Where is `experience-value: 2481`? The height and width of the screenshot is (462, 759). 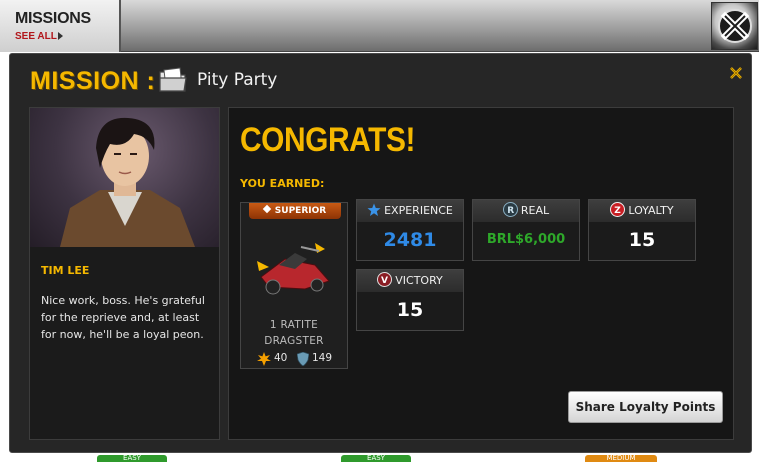
experience-value: 2481 is located at coordinates (410, 240).